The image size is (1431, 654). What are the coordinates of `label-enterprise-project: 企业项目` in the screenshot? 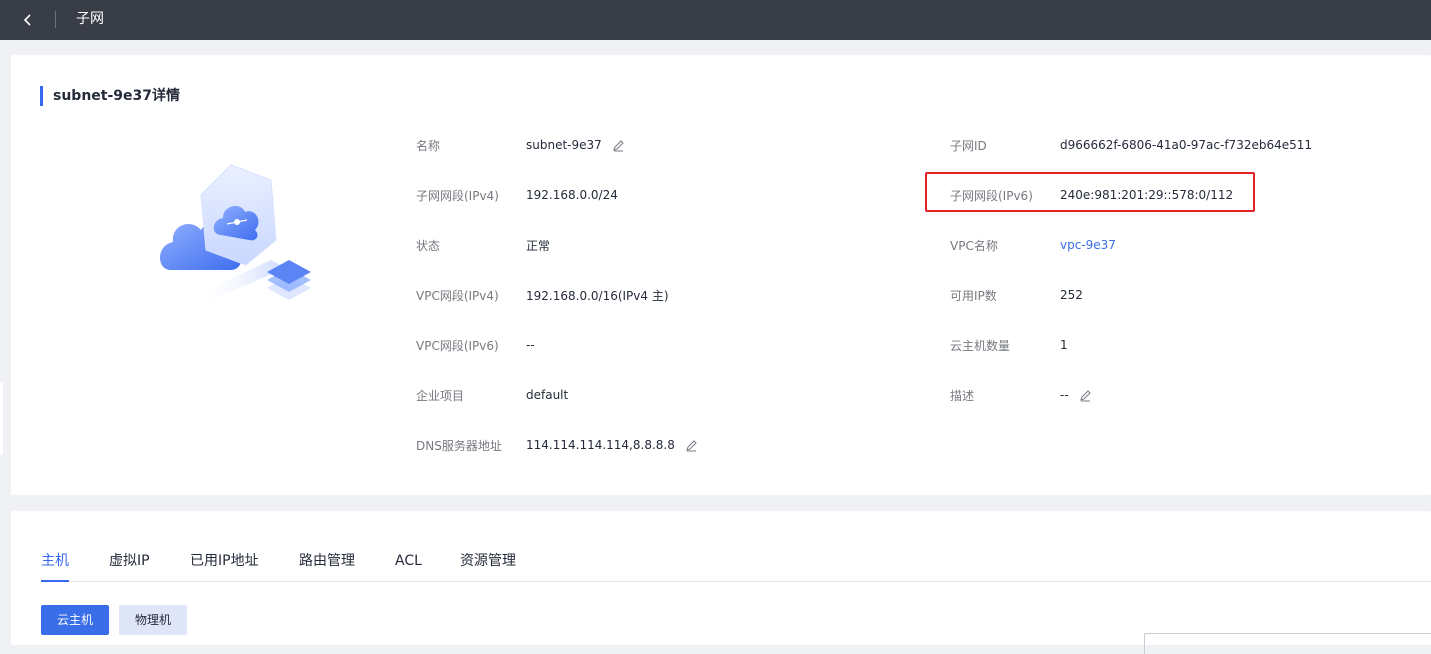 It's located at (440, 395).